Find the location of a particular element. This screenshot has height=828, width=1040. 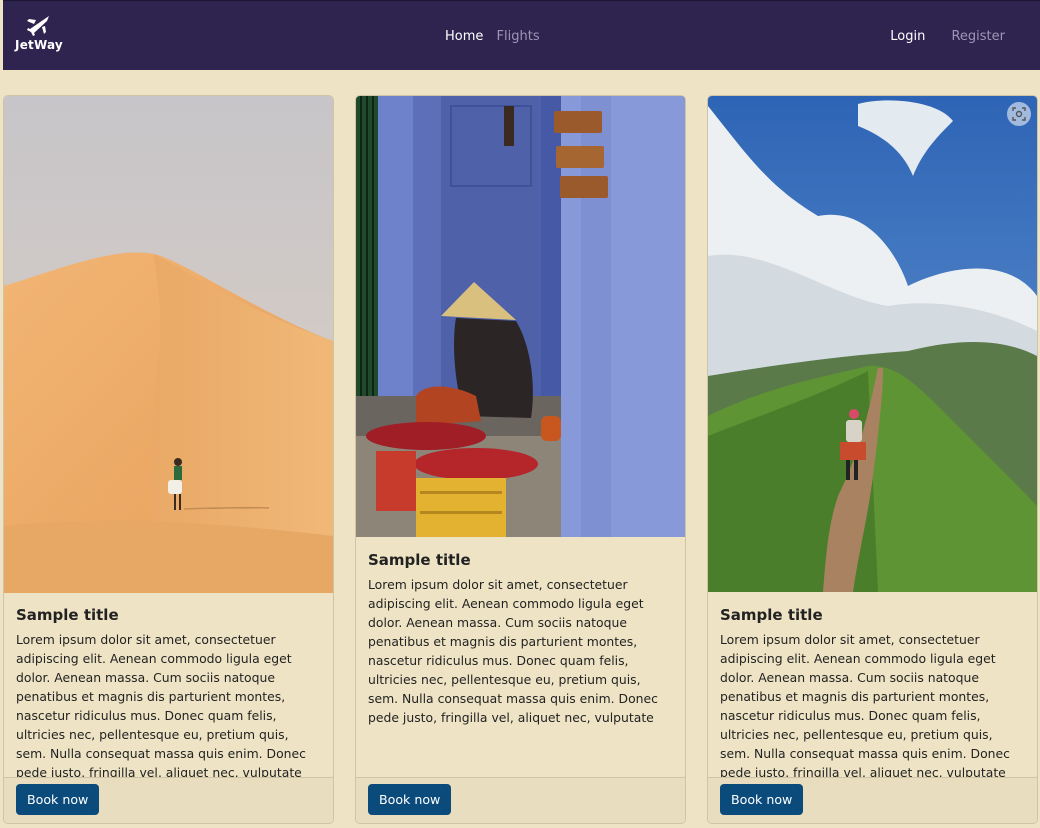

login-link: Login is located at coordinates (907, 36).